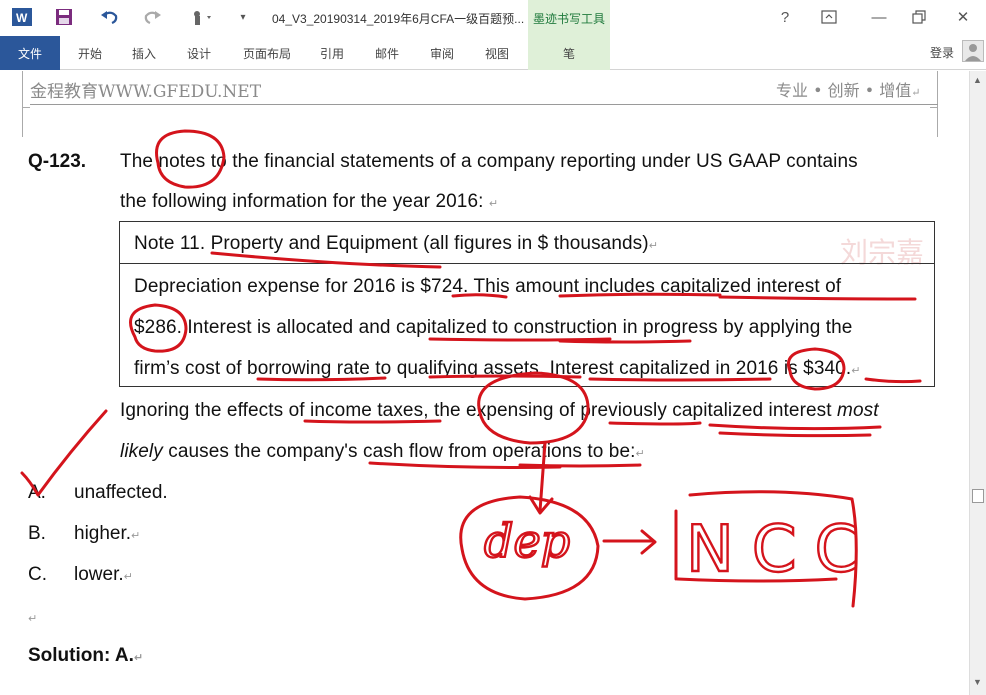 Image resolution: width=986 pixels, height=695 pixels. I want to click on question-label: Q-123., so click(57, 161).